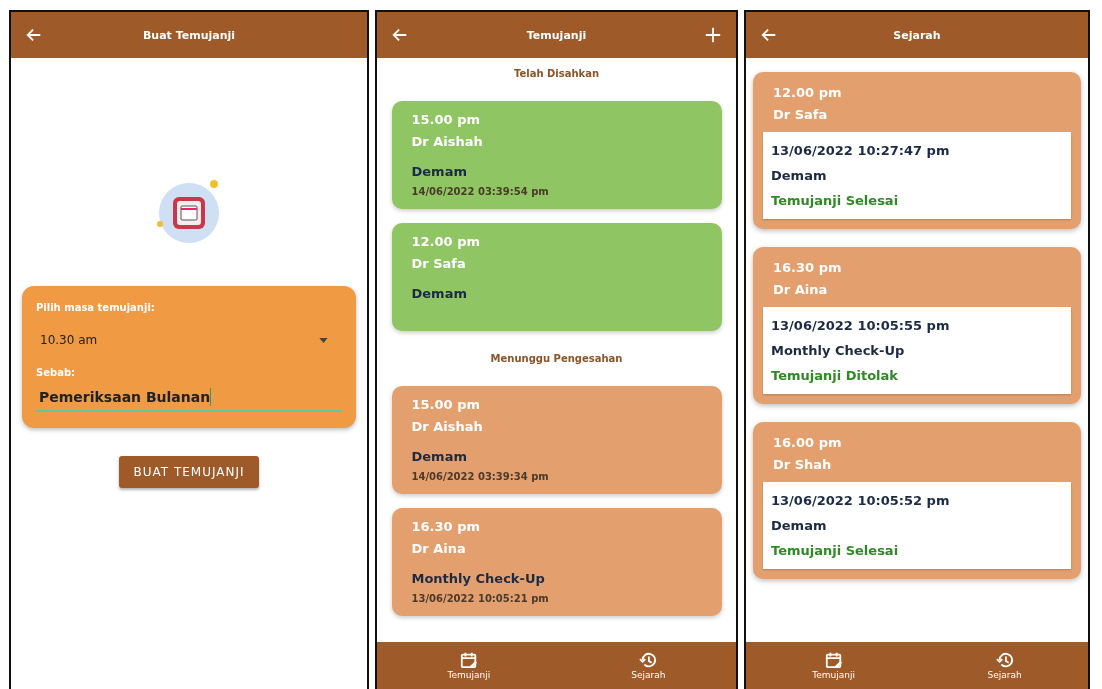 The image size is (1102, 689). Describe the element at coordinates (480, 477) in the screenshot. I see `appointment-date: 14/06/2022 03:39:34 pm` at that location.